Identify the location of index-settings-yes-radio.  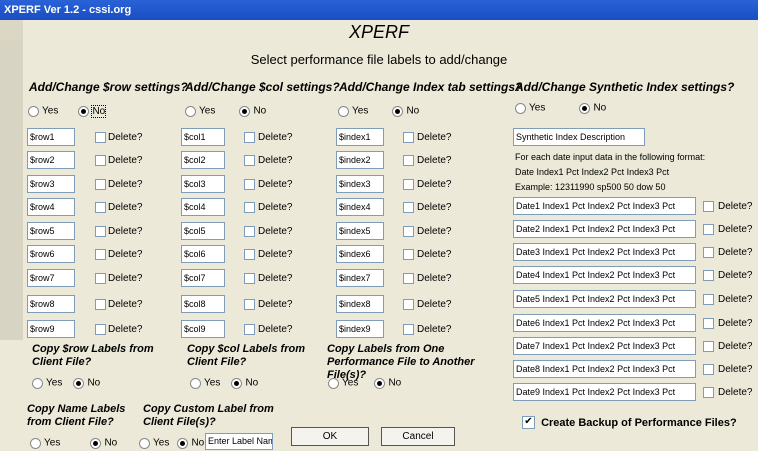
(343, 111).